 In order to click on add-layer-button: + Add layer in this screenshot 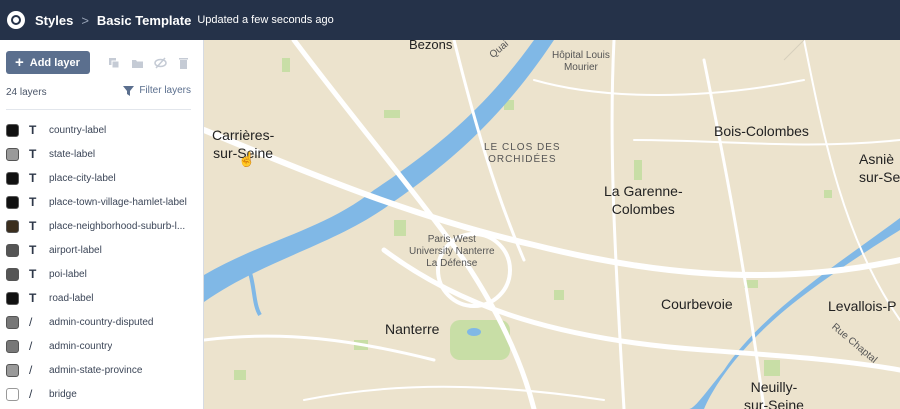, I will do `click(48, 62)`.